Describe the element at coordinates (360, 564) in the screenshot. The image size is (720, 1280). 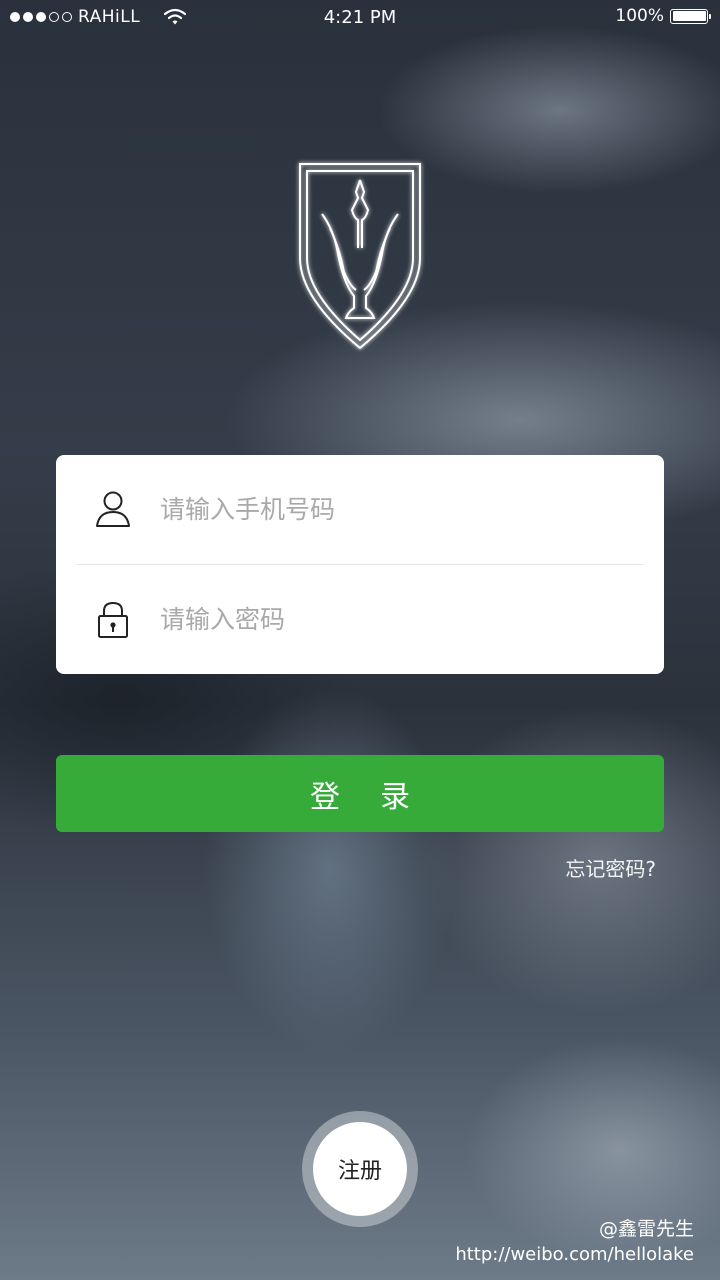
I see `login-form-card` at that location.